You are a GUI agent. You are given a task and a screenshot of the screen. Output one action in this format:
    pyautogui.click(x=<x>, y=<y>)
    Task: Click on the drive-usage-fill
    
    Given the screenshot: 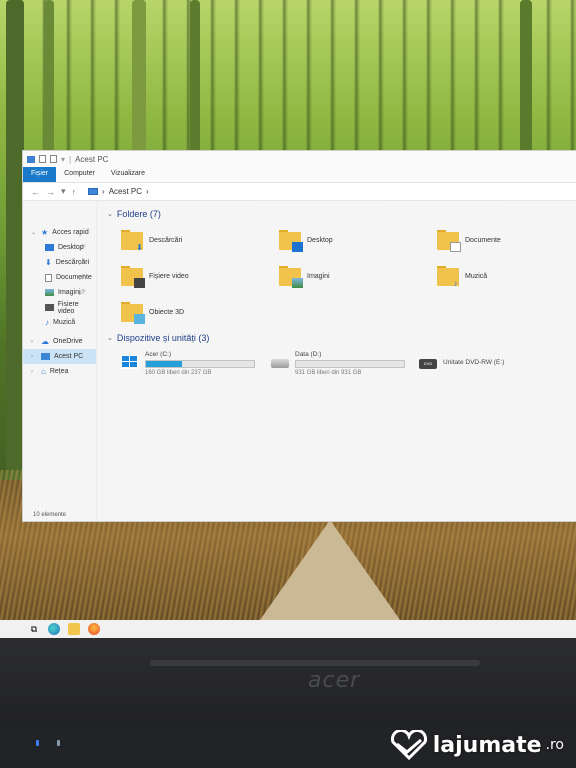 What is the action you would take?
    pyautogui.click(x=164, y=364)
    